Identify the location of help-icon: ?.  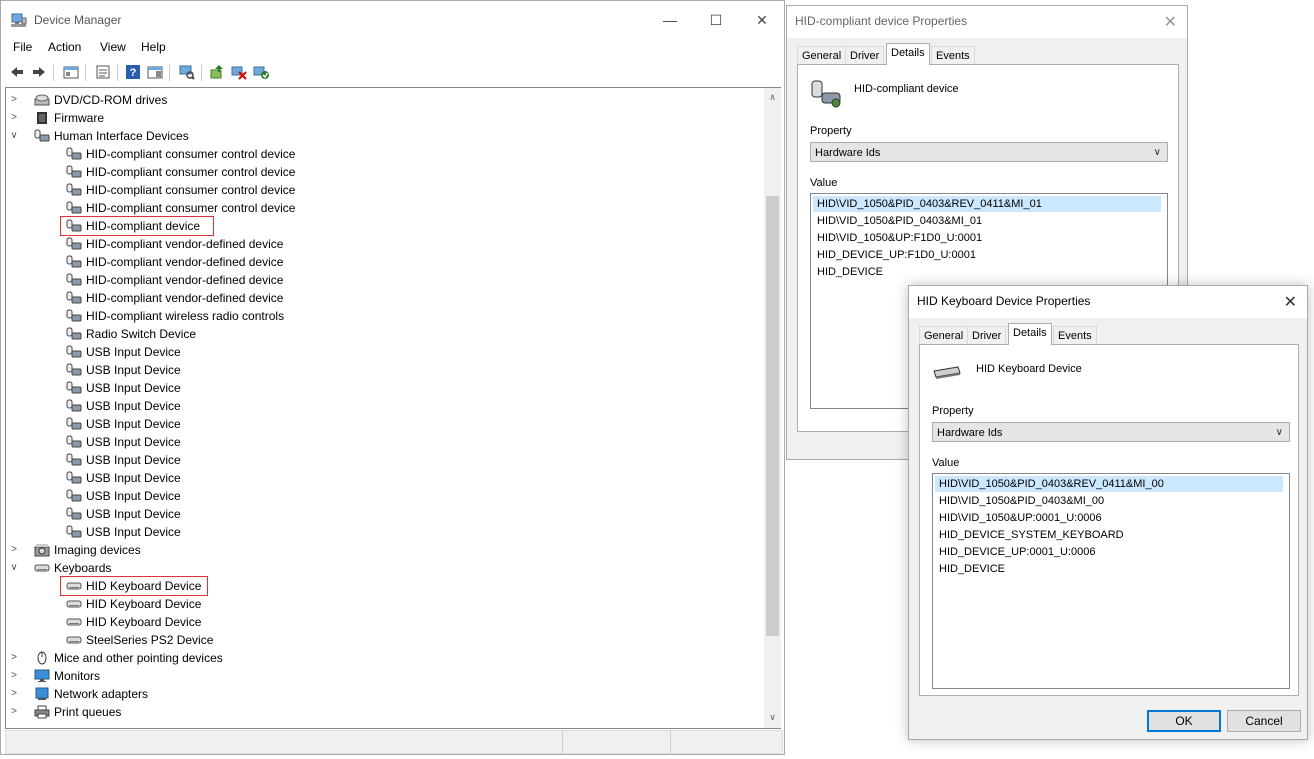
(133, 72).